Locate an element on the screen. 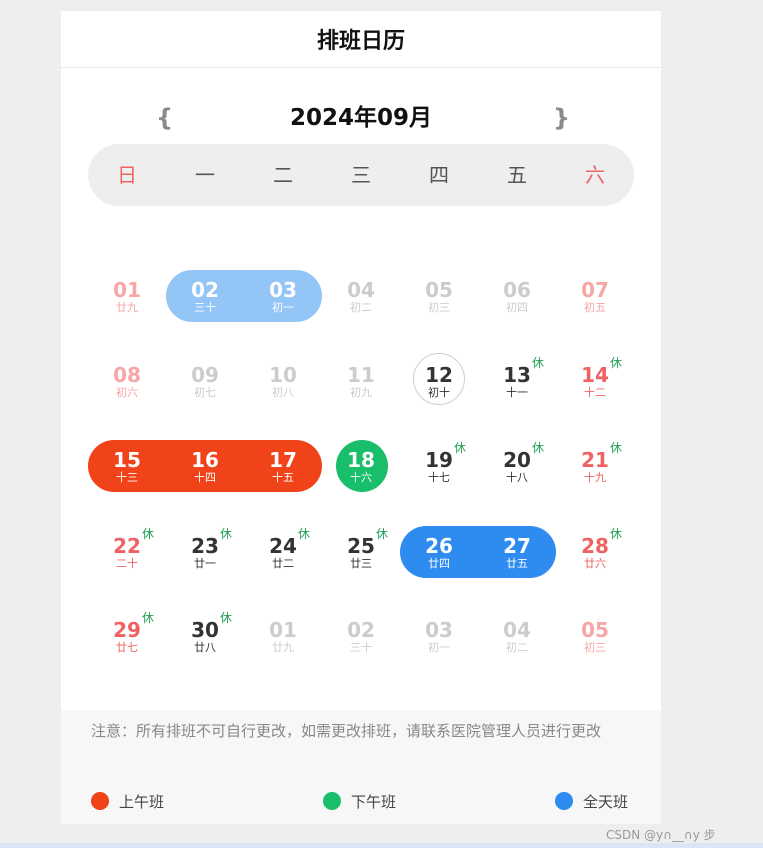 Image resolution: width=763 pixels, height=848 pixels. legend-morning: 上午班 is located at coordinates (127, 801).